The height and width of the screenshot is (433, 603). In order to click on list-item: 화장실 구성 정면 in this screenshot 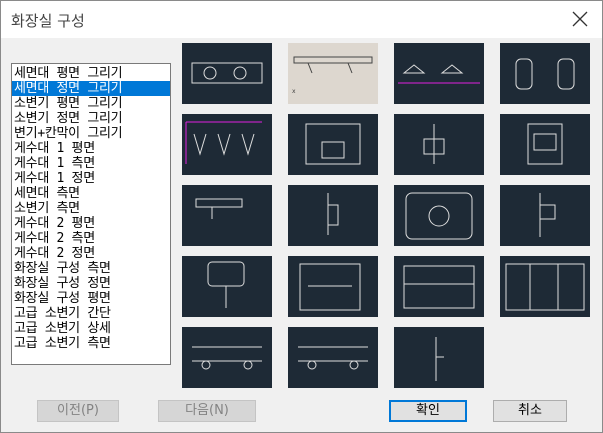, I will do `click(91, 283)`.